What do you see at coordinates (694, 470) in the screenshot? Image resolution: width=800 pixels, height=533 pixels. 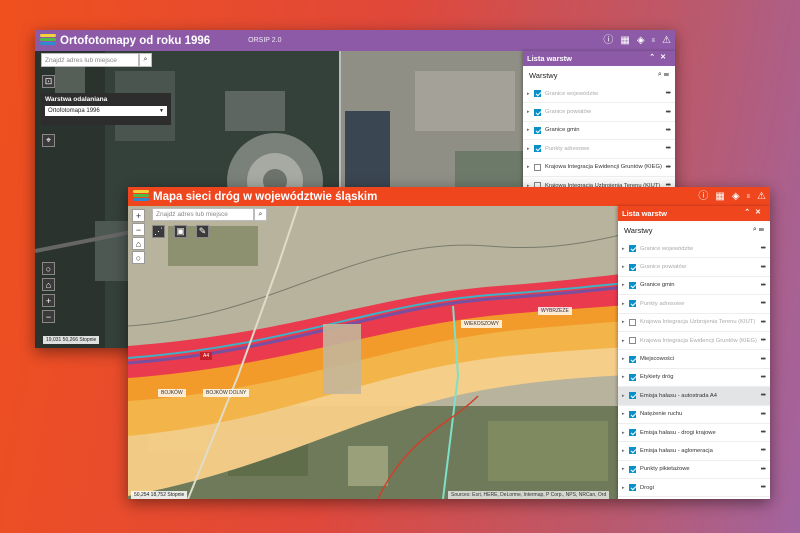 I see `layer-item: ▸ Punkty pikietażowe •••` at bounding box center [694, 470].